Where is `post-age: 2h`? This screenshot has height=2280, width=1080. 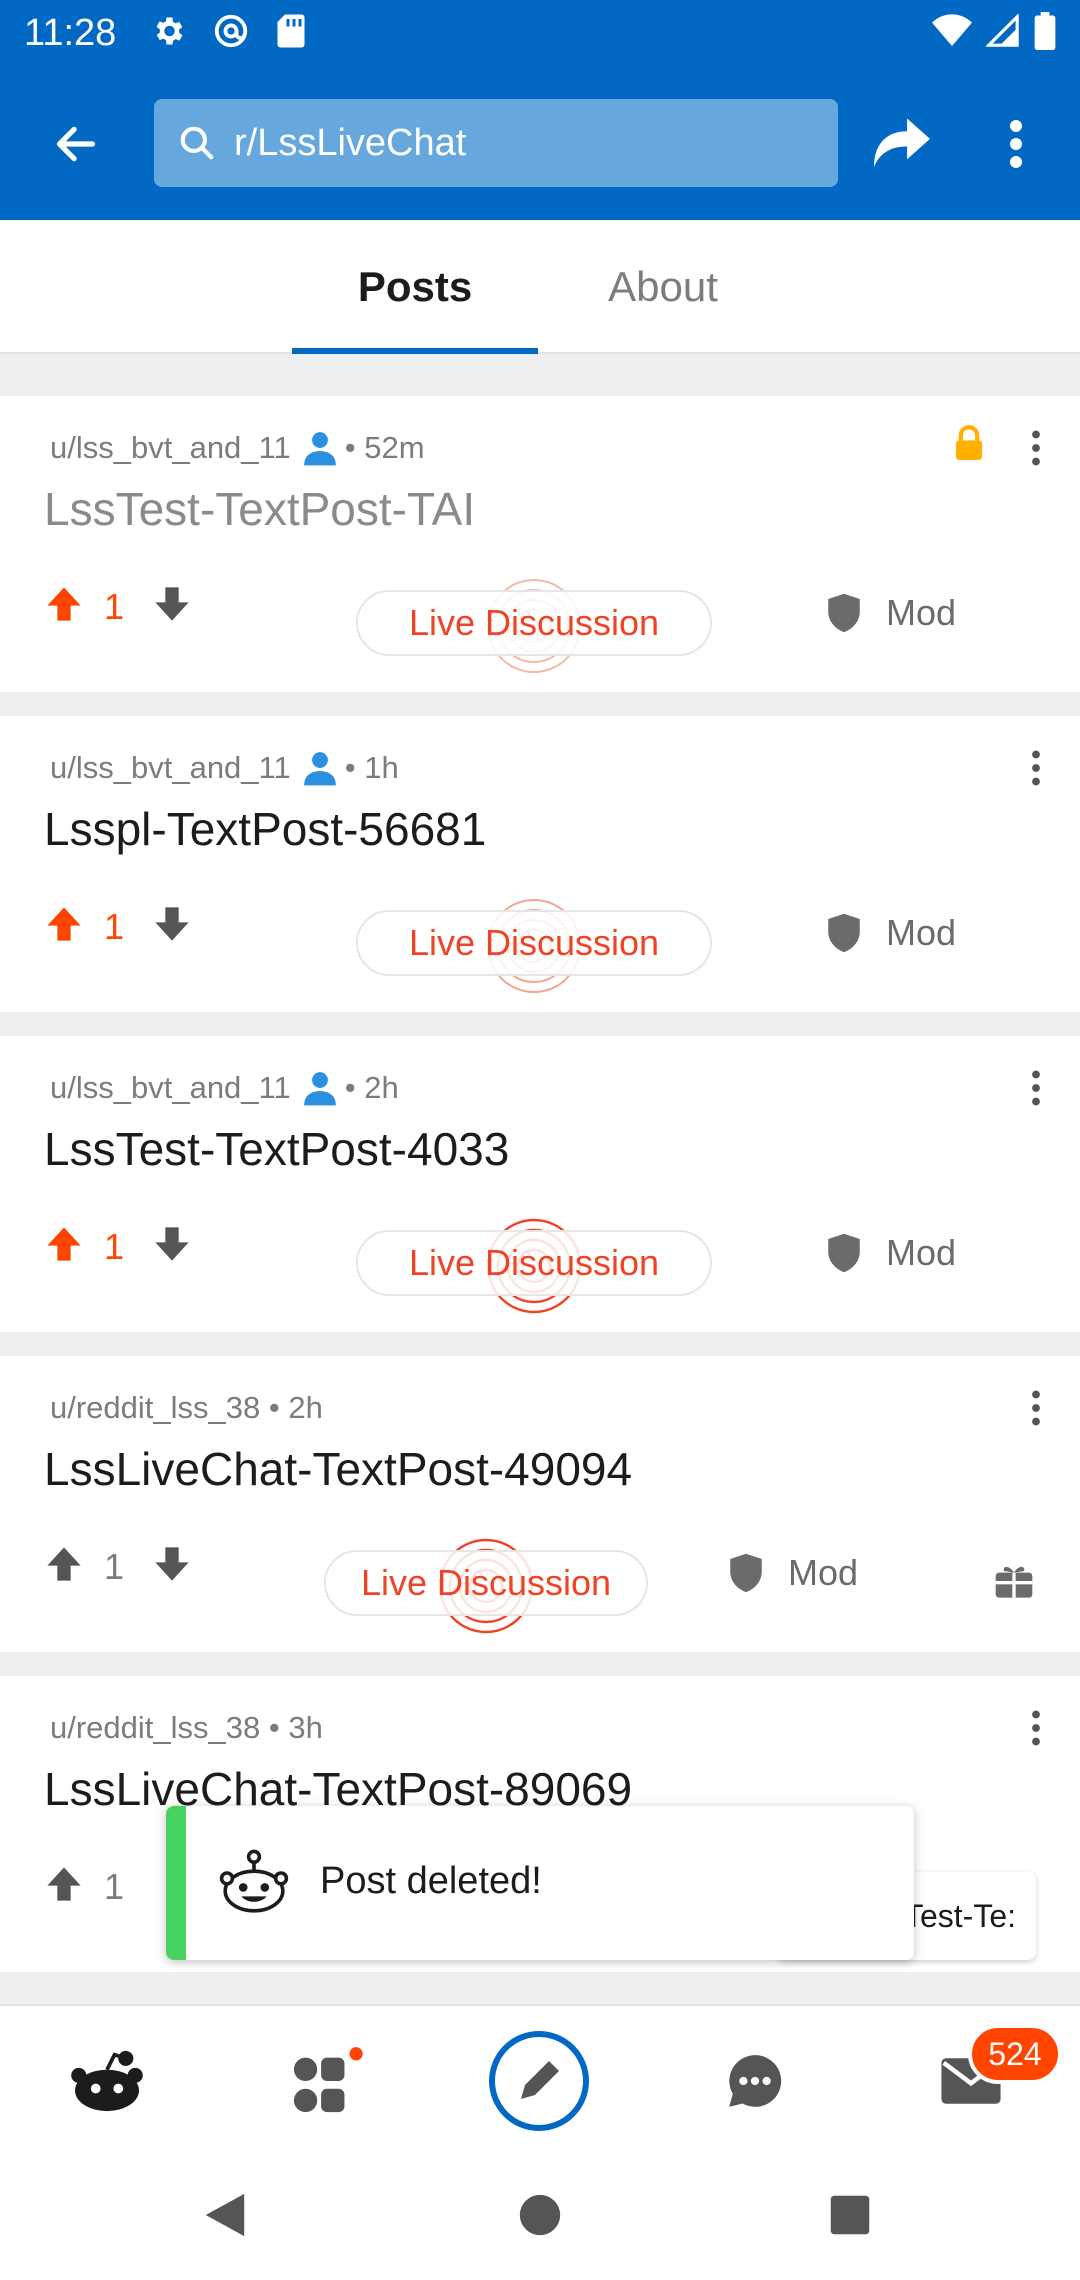 post-age: 2h is located at coordinates (381, 1087).